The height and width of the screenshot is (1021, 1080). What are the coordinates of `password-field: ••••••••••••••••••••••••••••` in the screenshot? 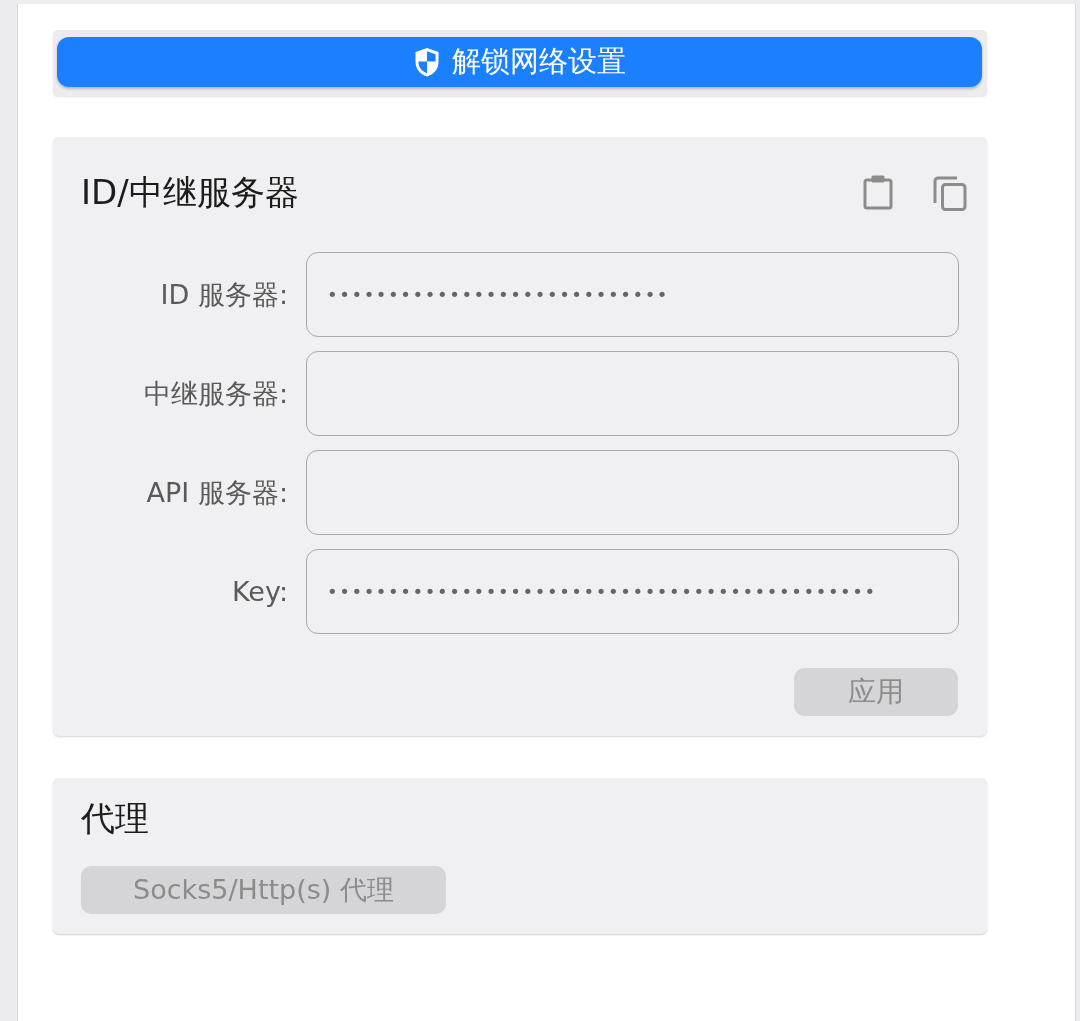 It's located at (632, 294).